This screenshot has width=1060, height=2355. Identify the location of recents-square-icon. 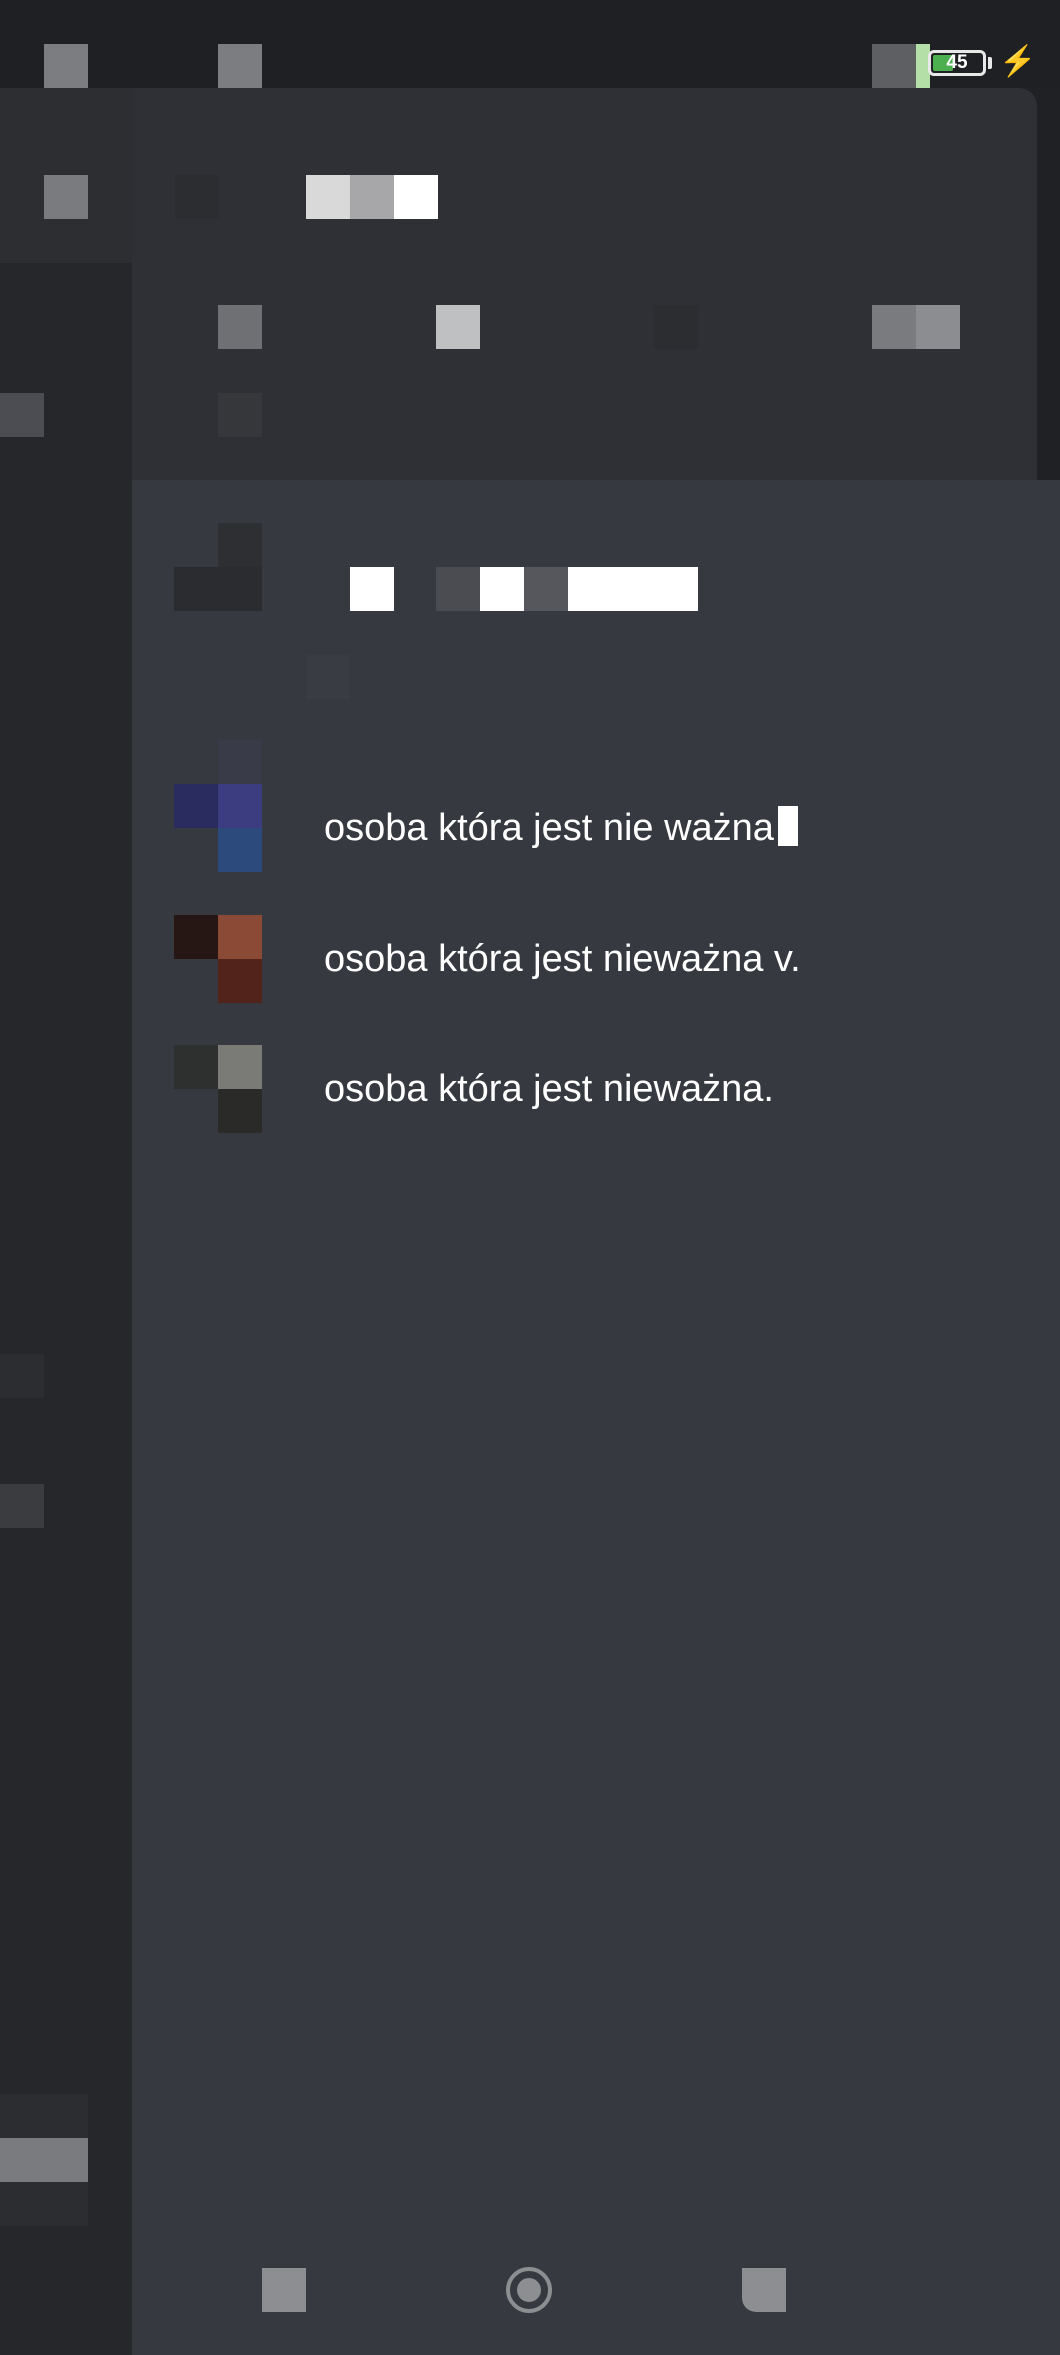
(284, 2290).